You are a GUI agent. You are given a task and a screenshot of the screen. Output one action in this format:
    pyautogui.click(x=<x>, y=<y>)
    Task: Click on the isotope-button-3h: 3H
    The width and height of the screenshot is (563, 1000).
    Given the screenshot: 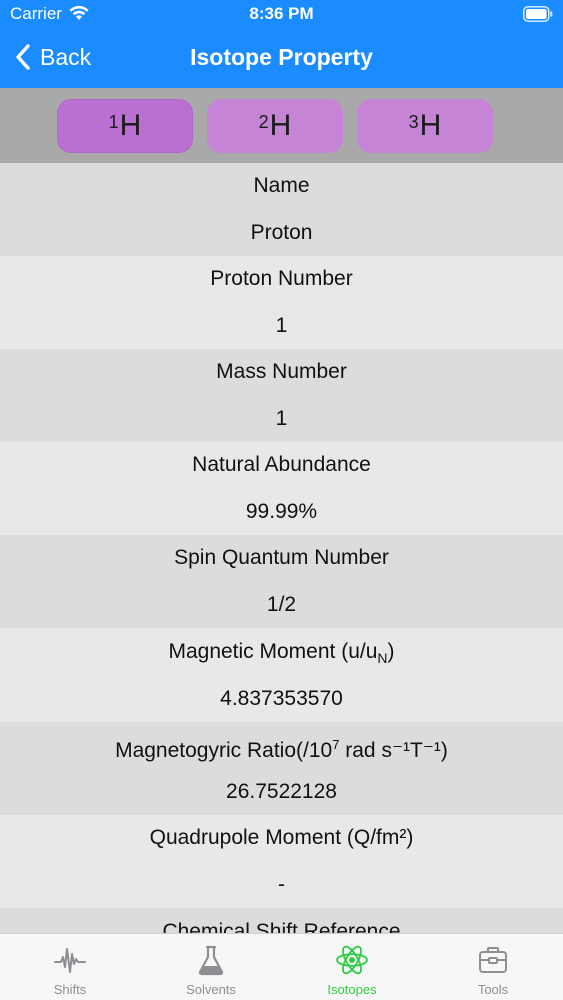 What is the action you would take?
    pyautogui.click(x=425, y=126)
    